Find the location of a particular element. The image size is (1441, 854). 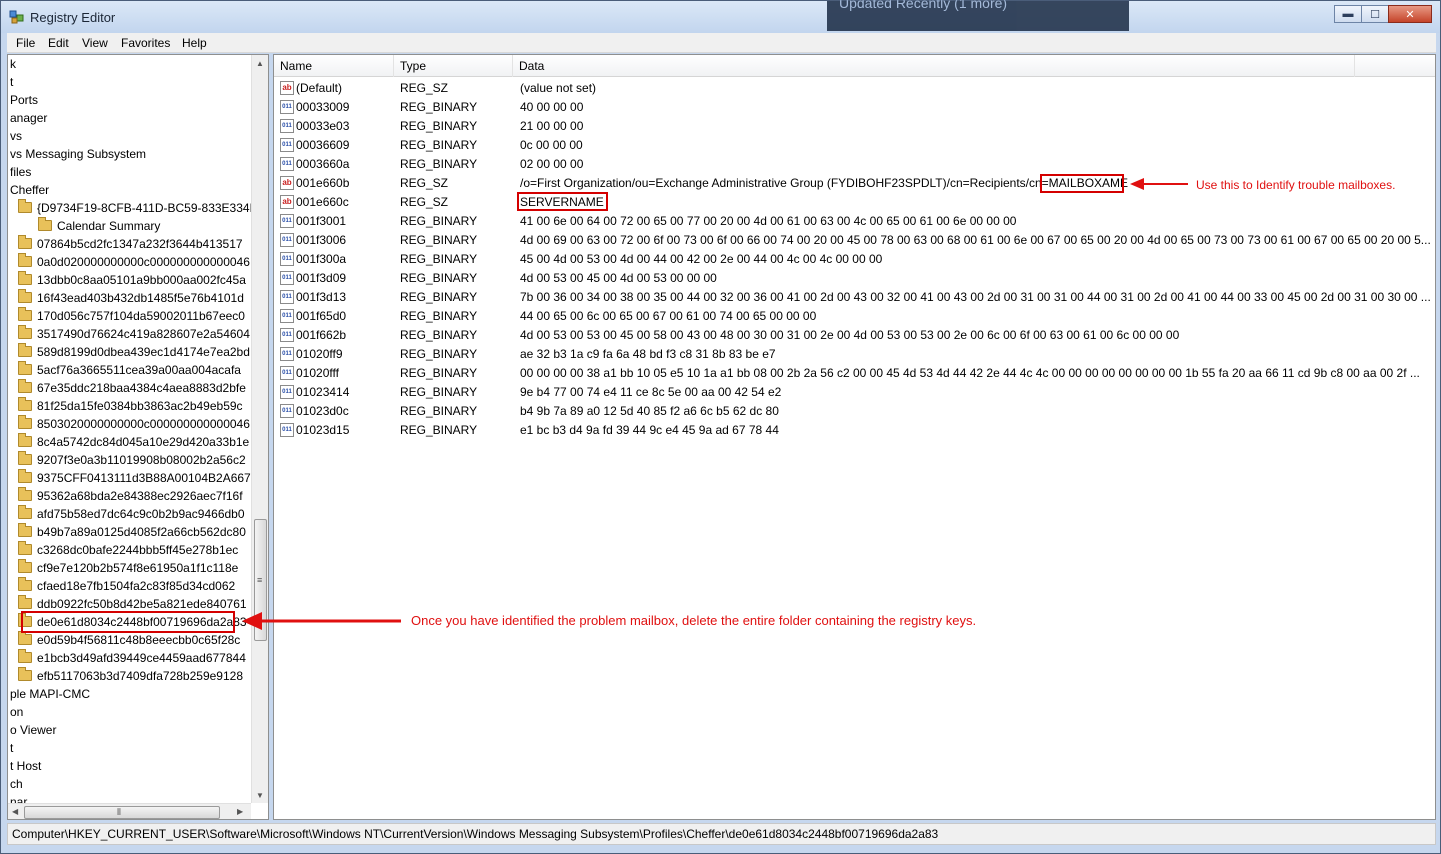

value-row: 011 00036609 REG_BINARY 0c 00 00 00 is located at coordinates (854, 145).